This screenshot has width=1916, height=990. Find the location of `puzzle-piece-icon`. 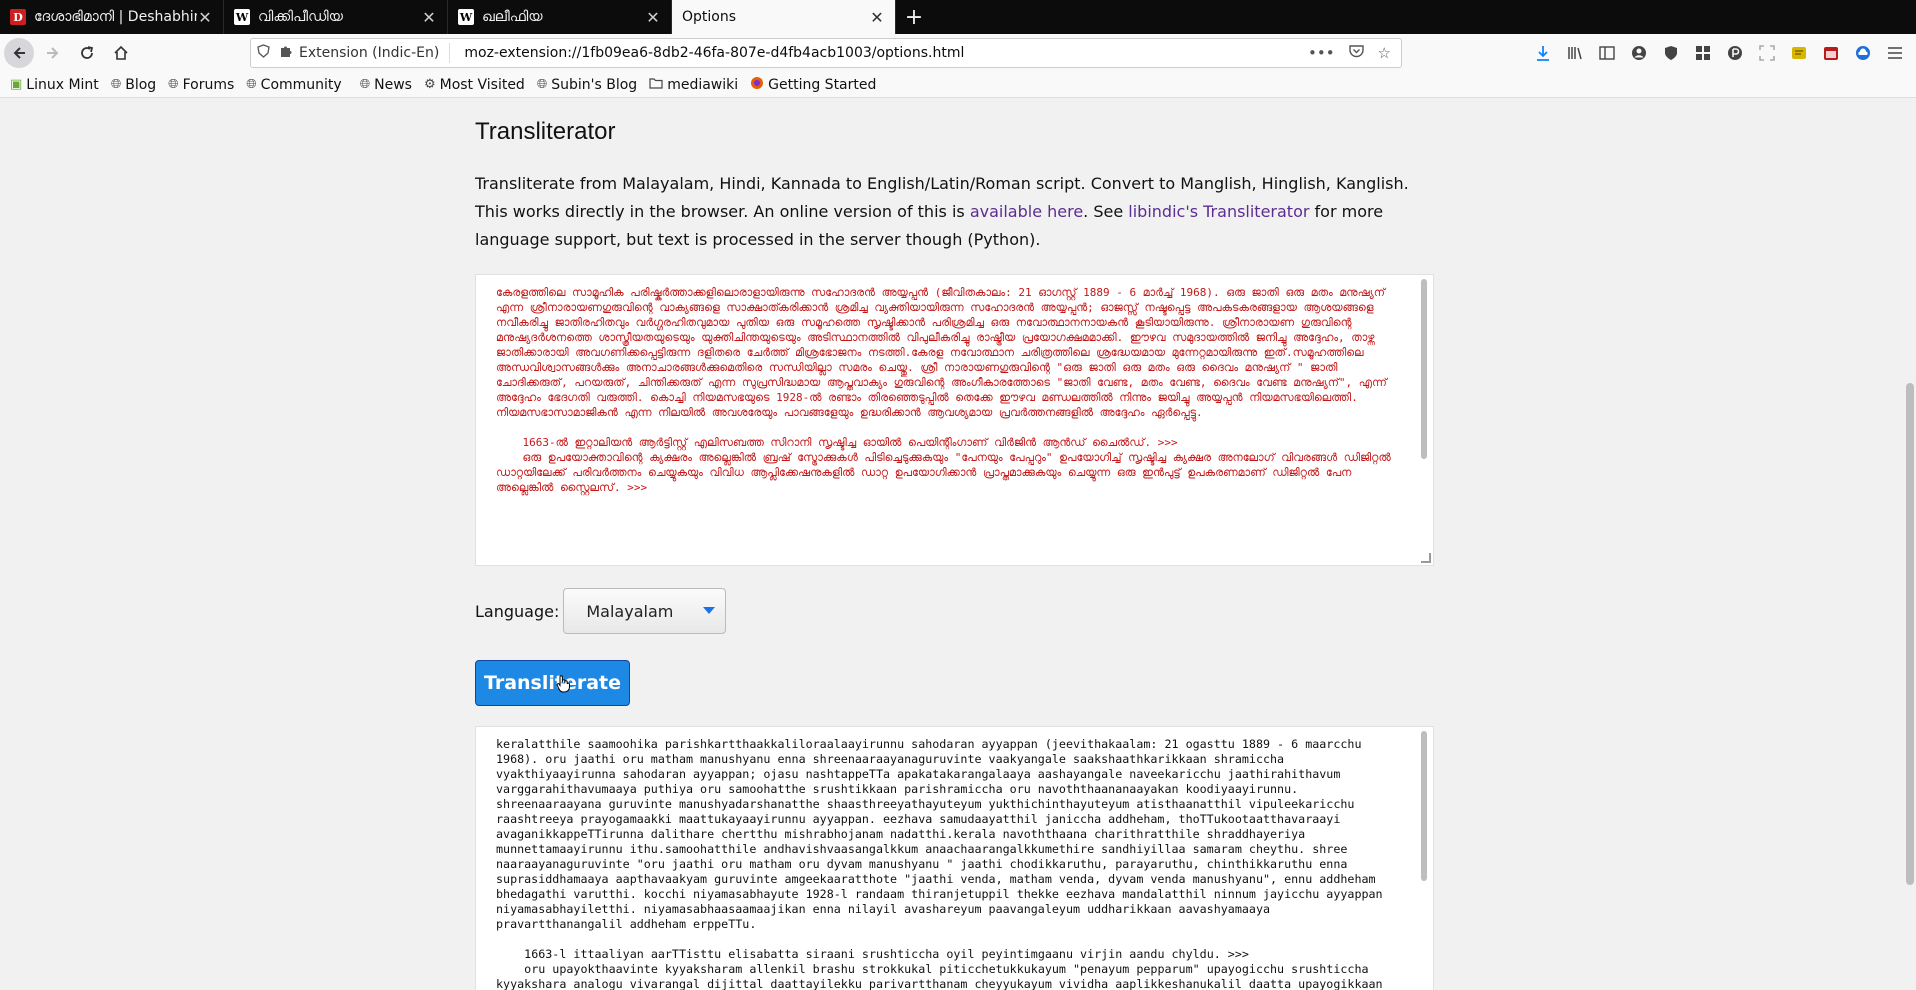

puzzle-piece-icon is located at coordinates (286, 53).